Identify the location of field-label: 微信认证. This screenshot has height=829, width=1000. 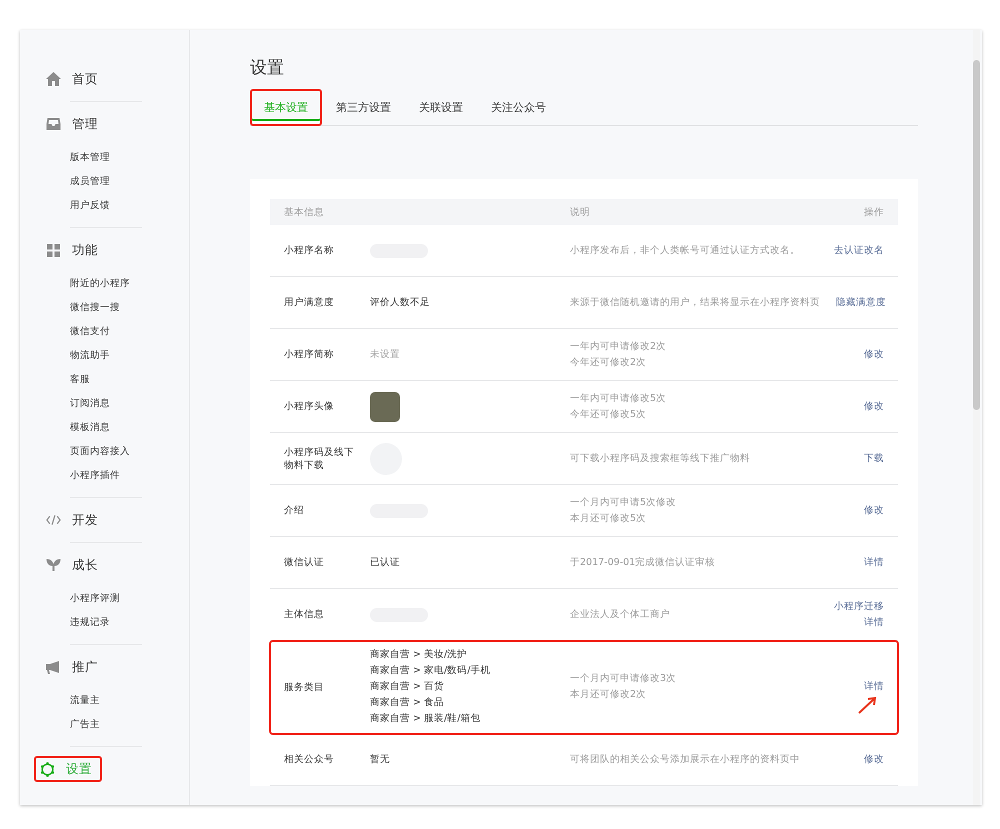
(304, 562).